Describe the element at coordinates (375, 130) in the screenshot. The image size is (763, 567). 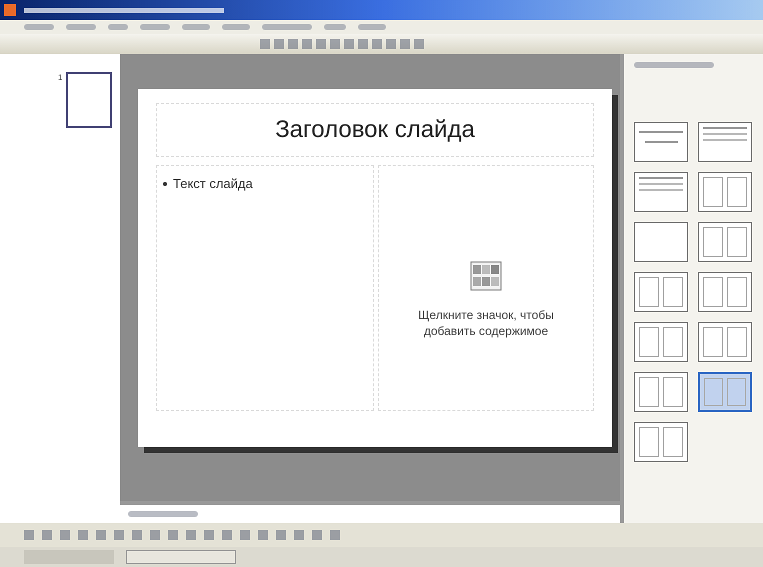
I see `slide-title: Заголовок слайда` at that location.